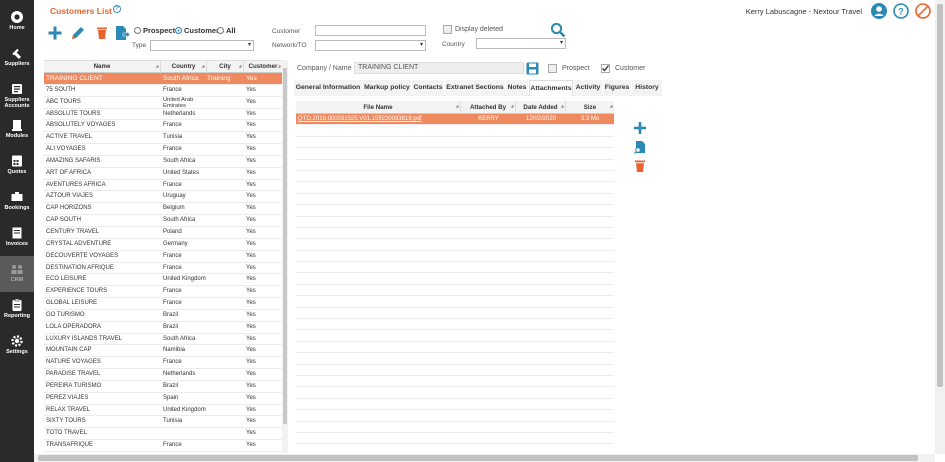 The width and height of the screenshot is (945, 462). Describe the element at coordinates (279, 67) in the screenshot. I see `col-customer-search-icon: ⌕` at that location.